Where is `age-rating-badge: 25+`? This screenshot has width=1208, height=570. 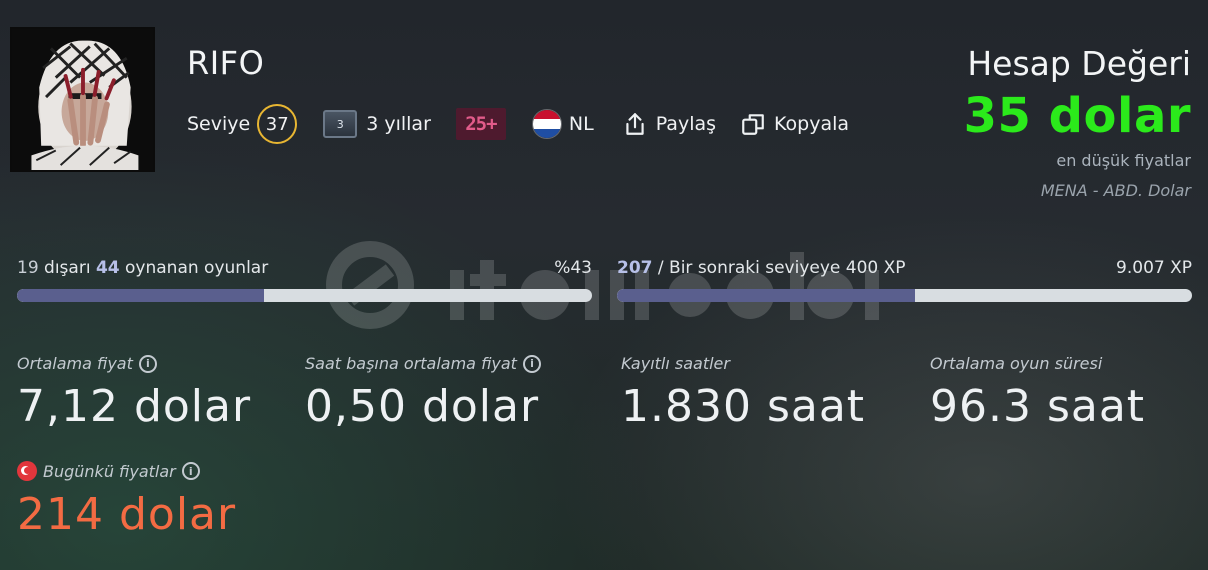
age-rating-badge: 25+ is located at coordinates (480, 124).